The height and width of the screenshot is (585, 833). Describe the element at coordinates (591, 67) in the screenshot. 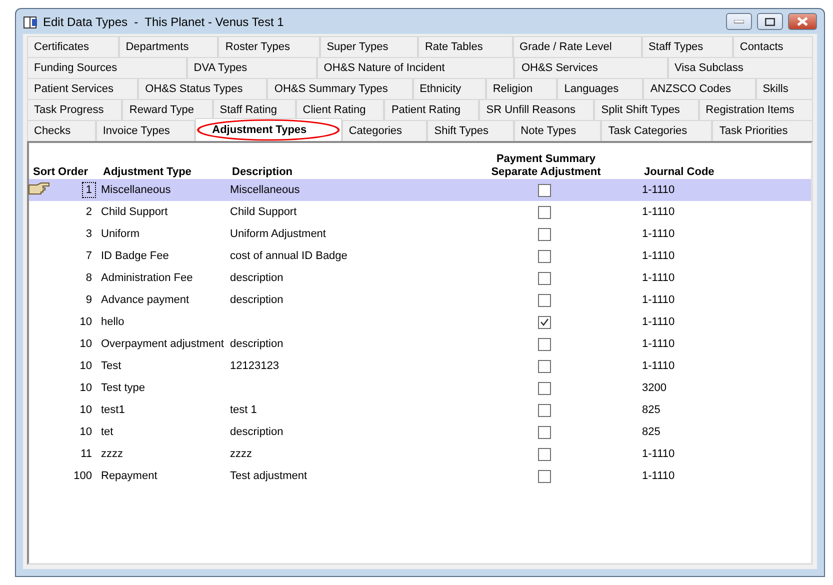

I see `tab: OH&S Services` at that location.